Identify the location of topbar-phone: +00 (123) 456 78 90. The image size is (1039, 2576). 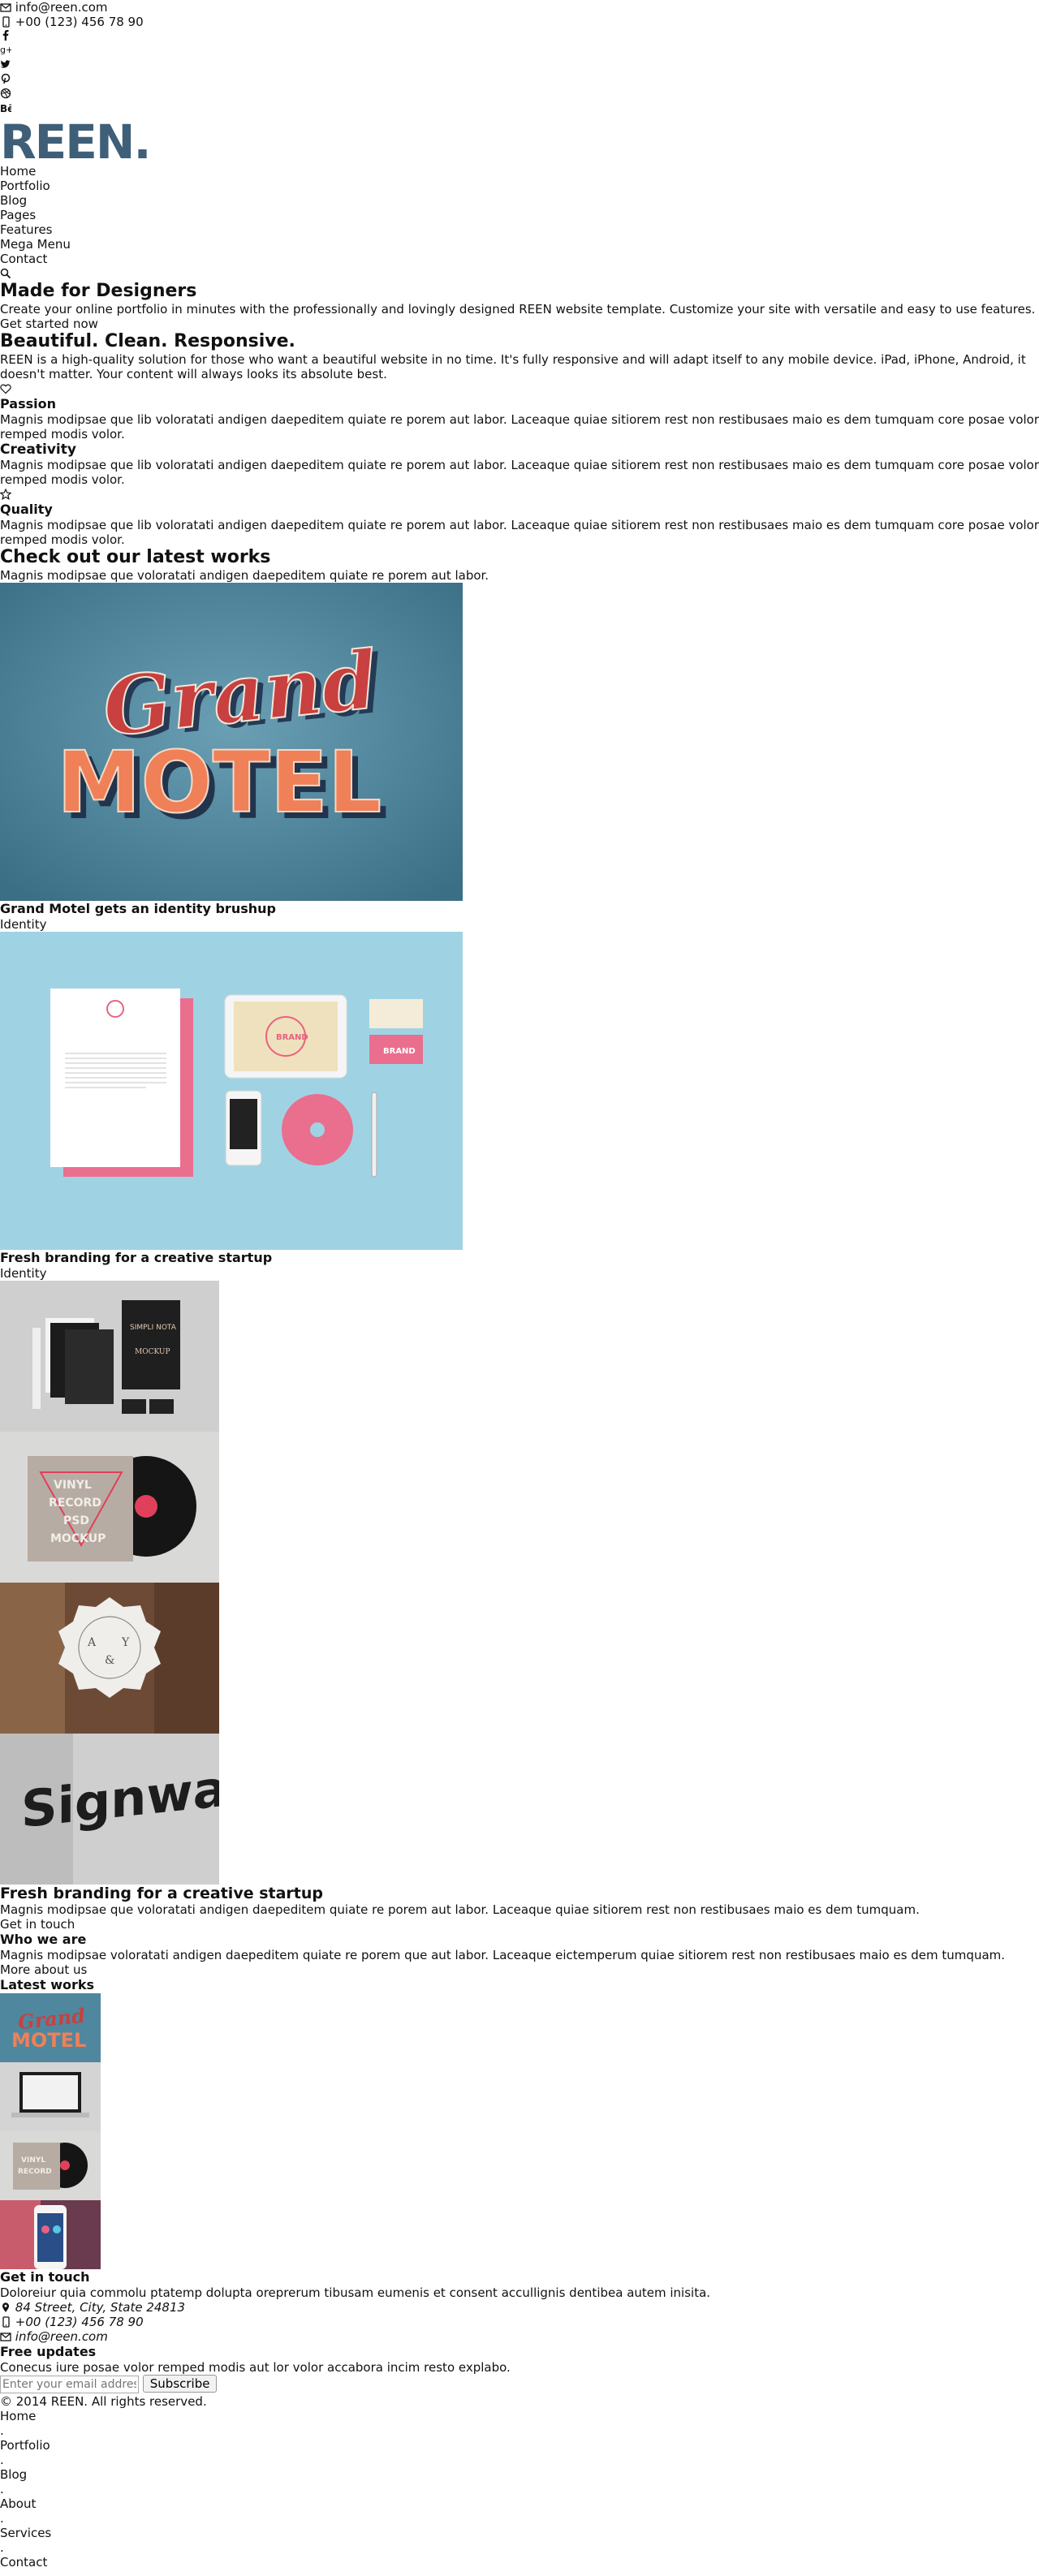
(519, 22).